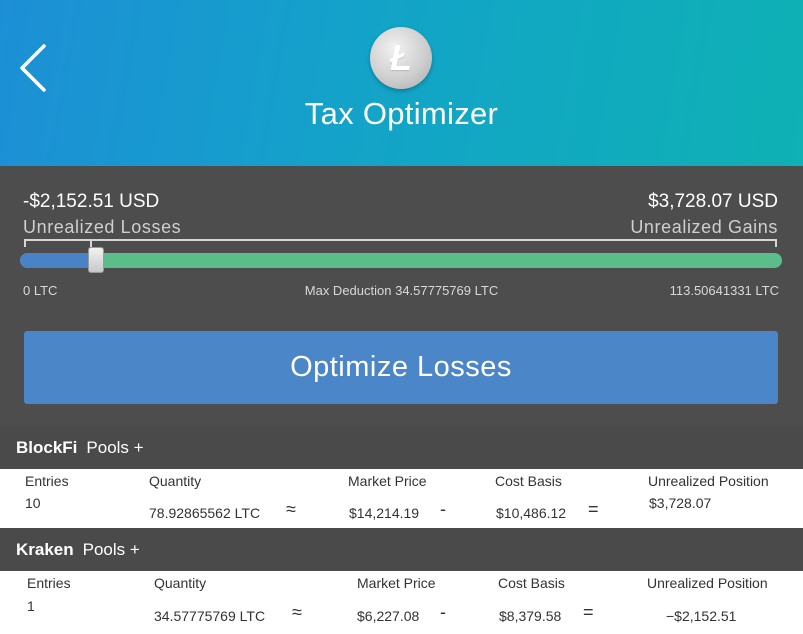 The image size is (803, 634). What do you see at coordinates (33, 503) in the screenshot?
I see `entries-value: 10` at bounding box center [33, 503].